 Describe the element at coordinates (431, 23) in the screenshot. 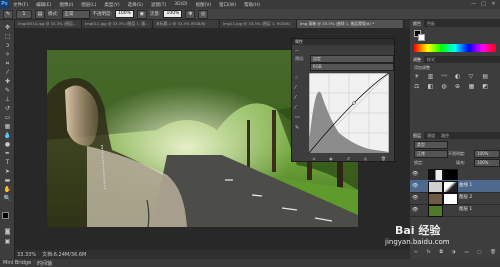

I see `tab-swatches: 色板` at that location.